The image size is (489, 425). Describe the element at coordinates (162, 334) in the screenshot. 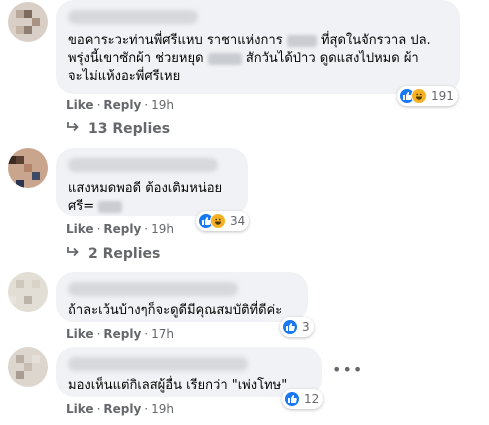

I see `comment-timestamp: 17h` at that location.